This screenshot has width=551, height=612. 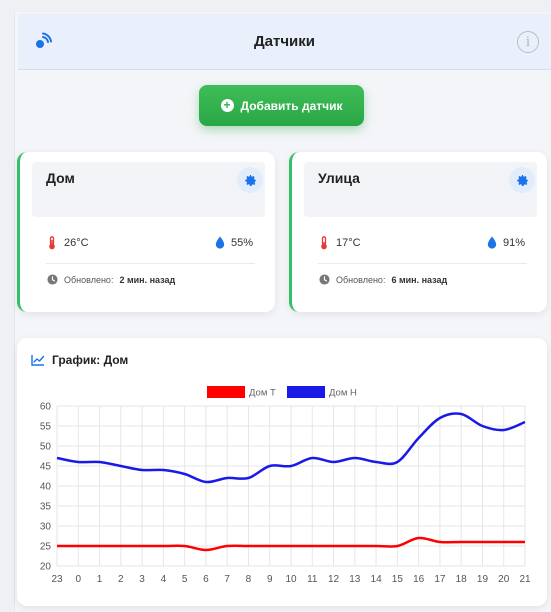 I want to click on sensor-card: Дом 26°C 55% Обновлено: 2 мин. назад, so click(x=146, y=232).